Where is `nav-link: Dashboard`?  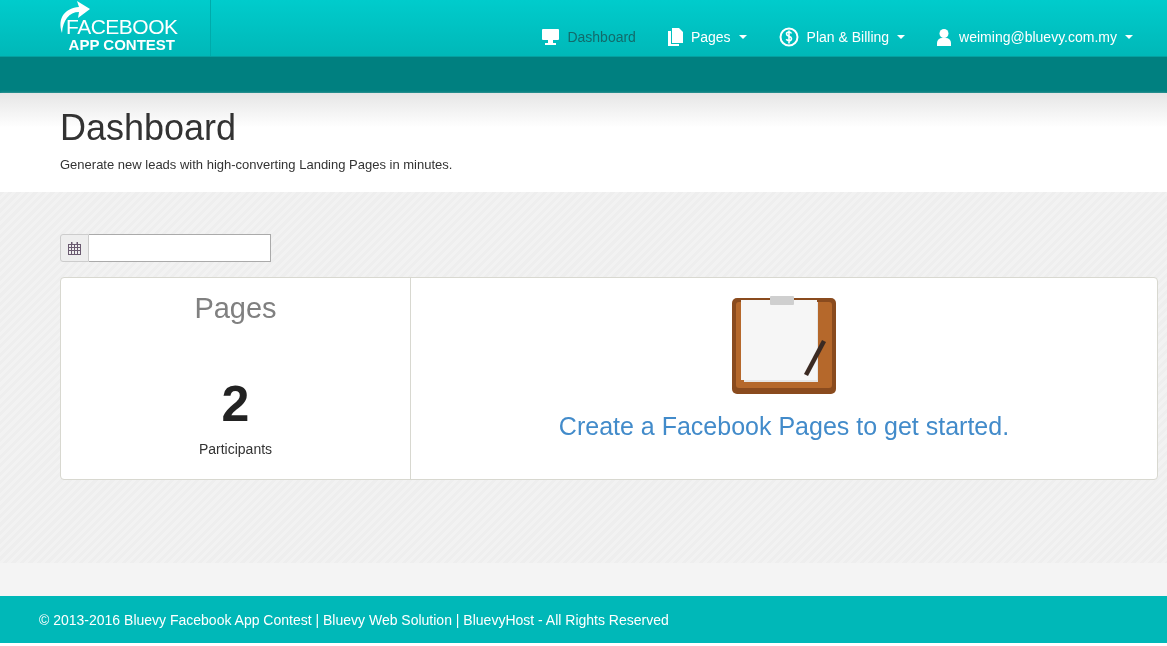
nav-link: Dashboard is located at coordinates (589, 37).